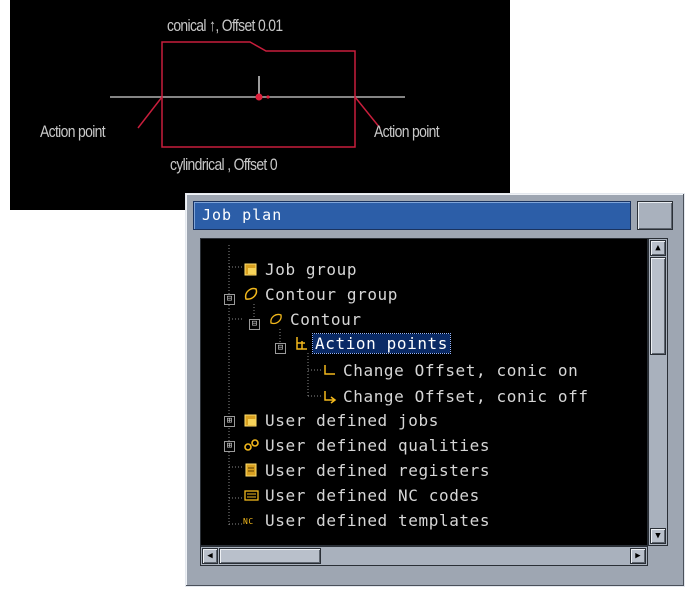 The image size is (688, 590). Describe the element at coordinates (225, 25) in the screenshot. I see `label-conical: conical ↑, Offset 0.01` at that location.